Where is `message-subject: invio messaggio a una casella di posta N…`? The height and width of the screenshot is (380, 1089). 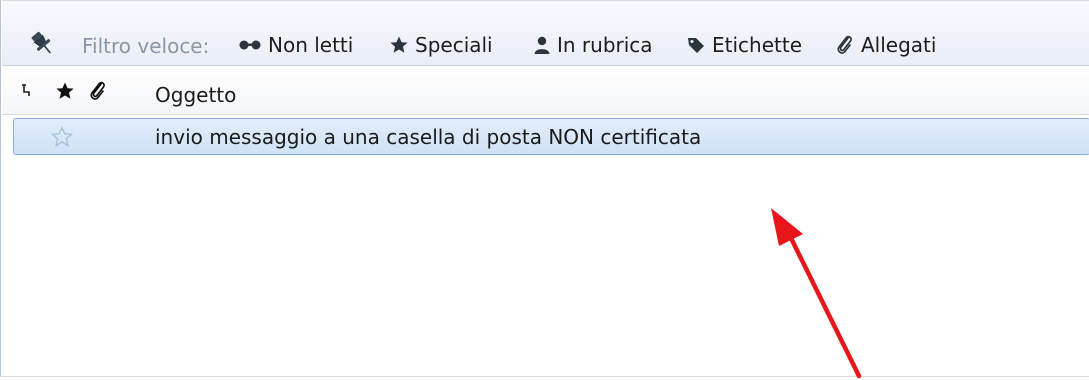 message-subject: invio messaggio a una casella di posta N… is located at coordinates (428, 137).